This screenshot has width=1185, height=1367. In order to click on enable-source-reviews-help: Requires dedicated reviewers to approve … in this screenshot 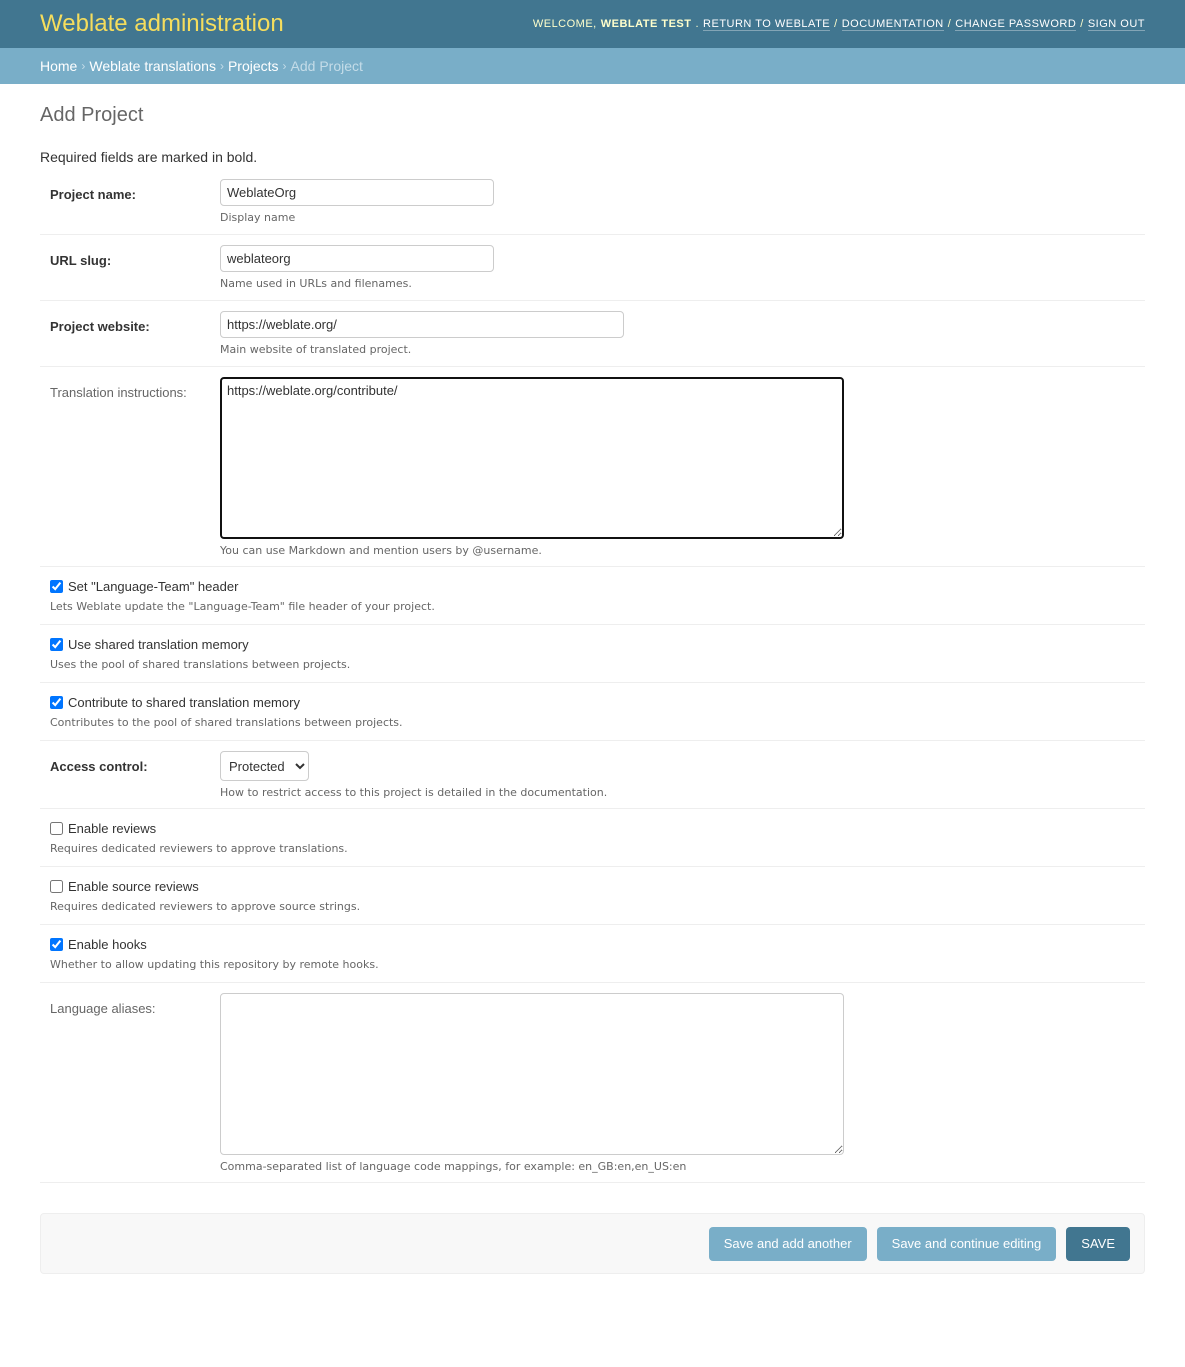, I will do `click(205, 906)`.